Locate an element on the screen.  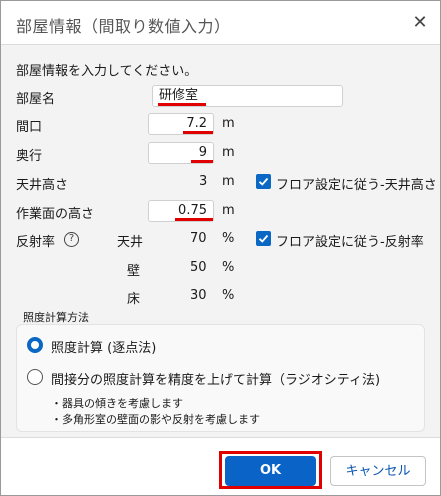
ceiling-follow-floor-checkbox is located at coordinates (263, 181).